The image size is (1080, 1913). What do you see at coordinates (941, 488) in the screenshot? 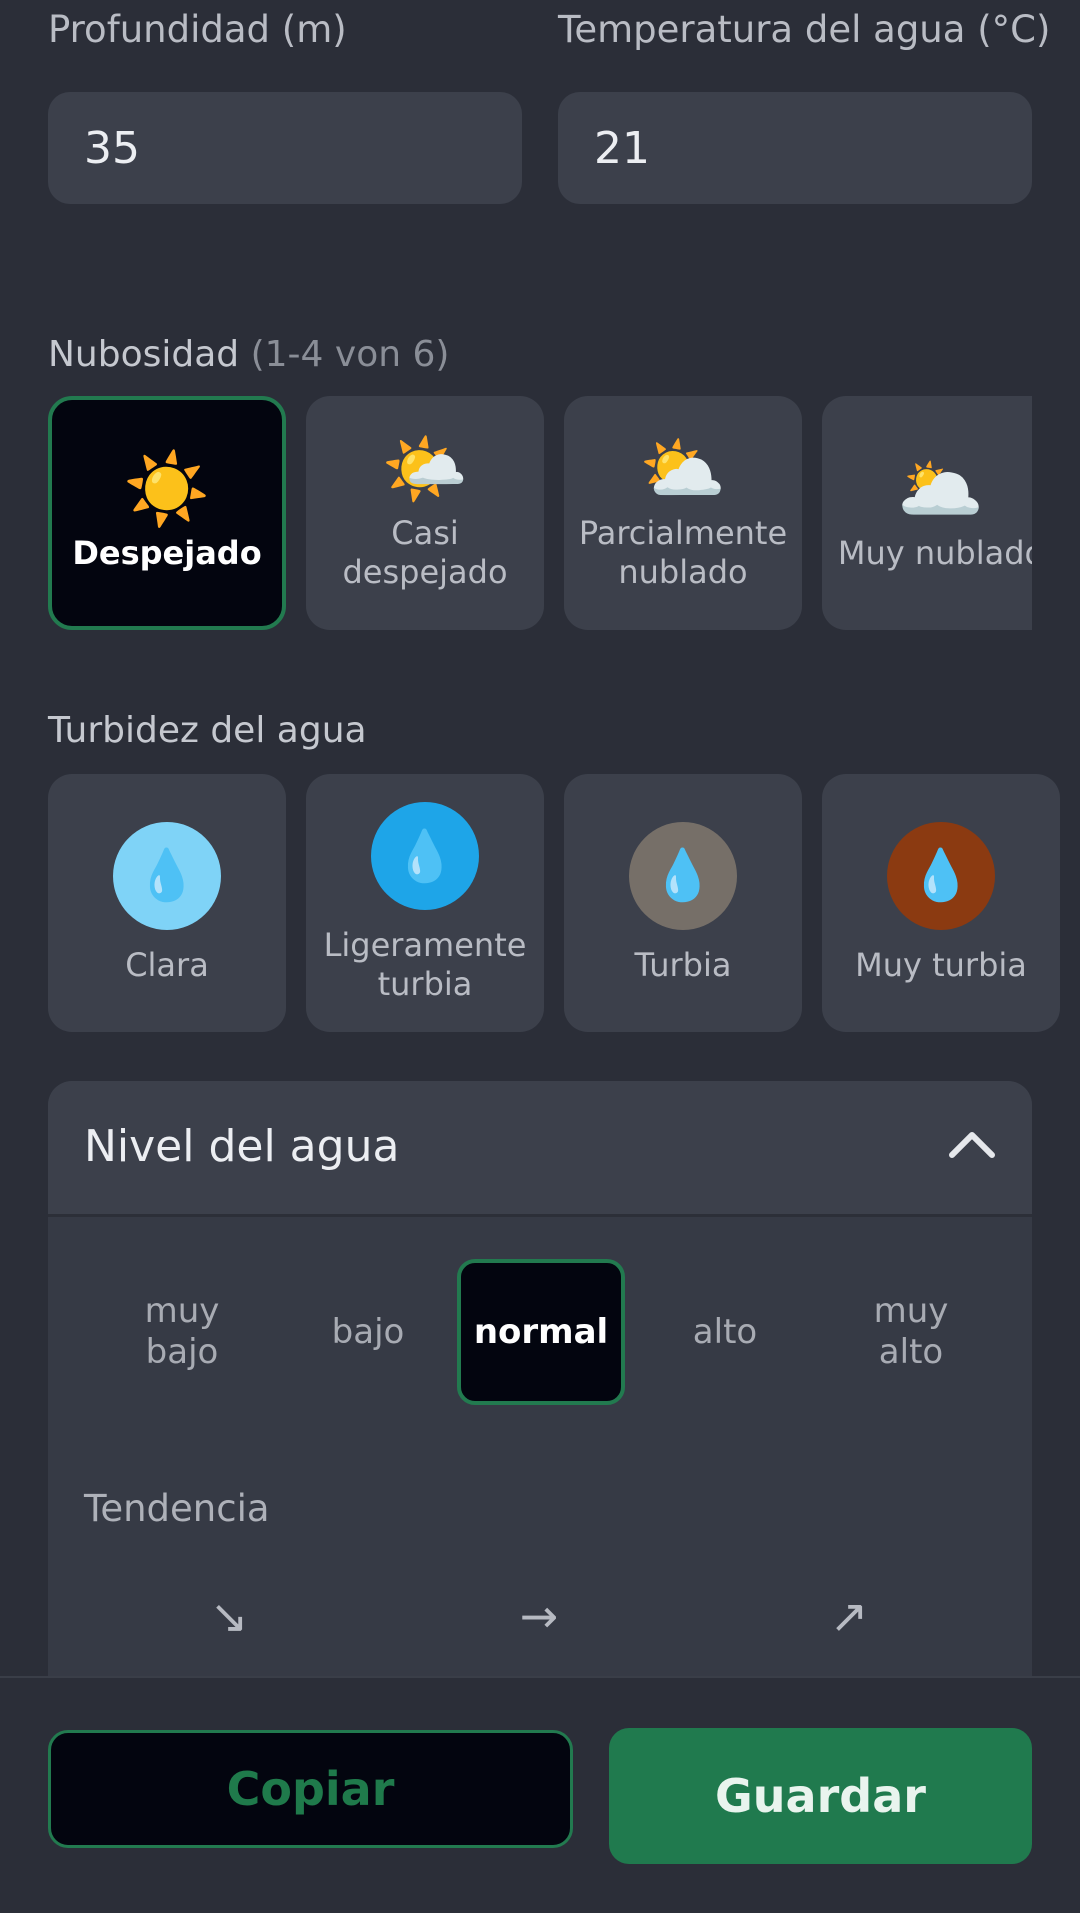
I see `sun-behind-large-cloud-icon: 🌥️` at bounding box center [941, 488].